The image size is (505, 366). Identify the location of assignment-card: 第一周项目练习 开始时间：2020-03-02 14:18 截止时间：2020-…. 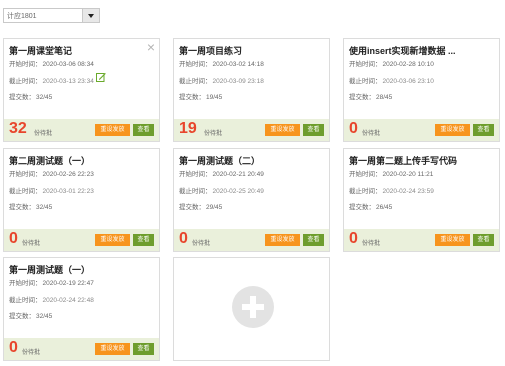
(251, 90).